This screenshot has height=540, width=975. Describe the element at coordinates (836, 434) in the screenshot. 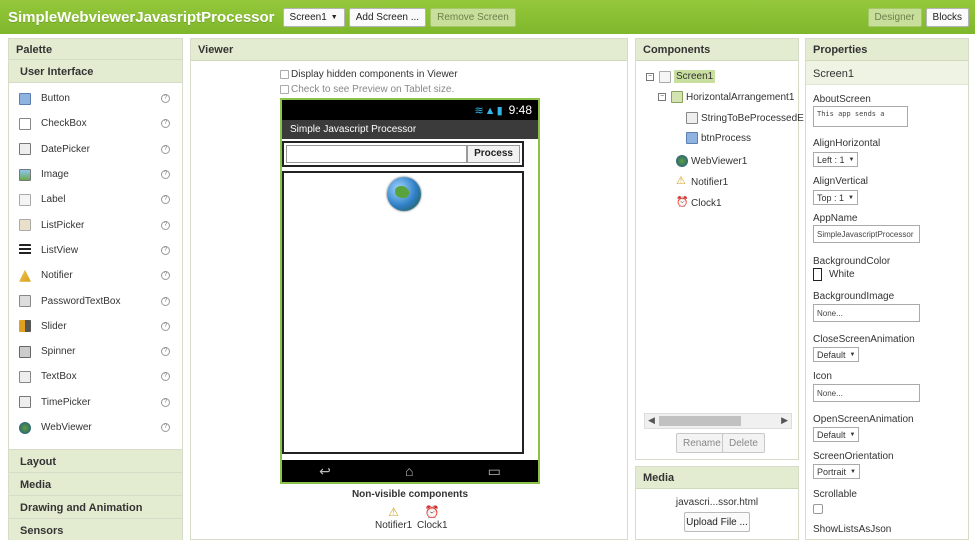

I see `open-animation-select: Default ▼` at that location.